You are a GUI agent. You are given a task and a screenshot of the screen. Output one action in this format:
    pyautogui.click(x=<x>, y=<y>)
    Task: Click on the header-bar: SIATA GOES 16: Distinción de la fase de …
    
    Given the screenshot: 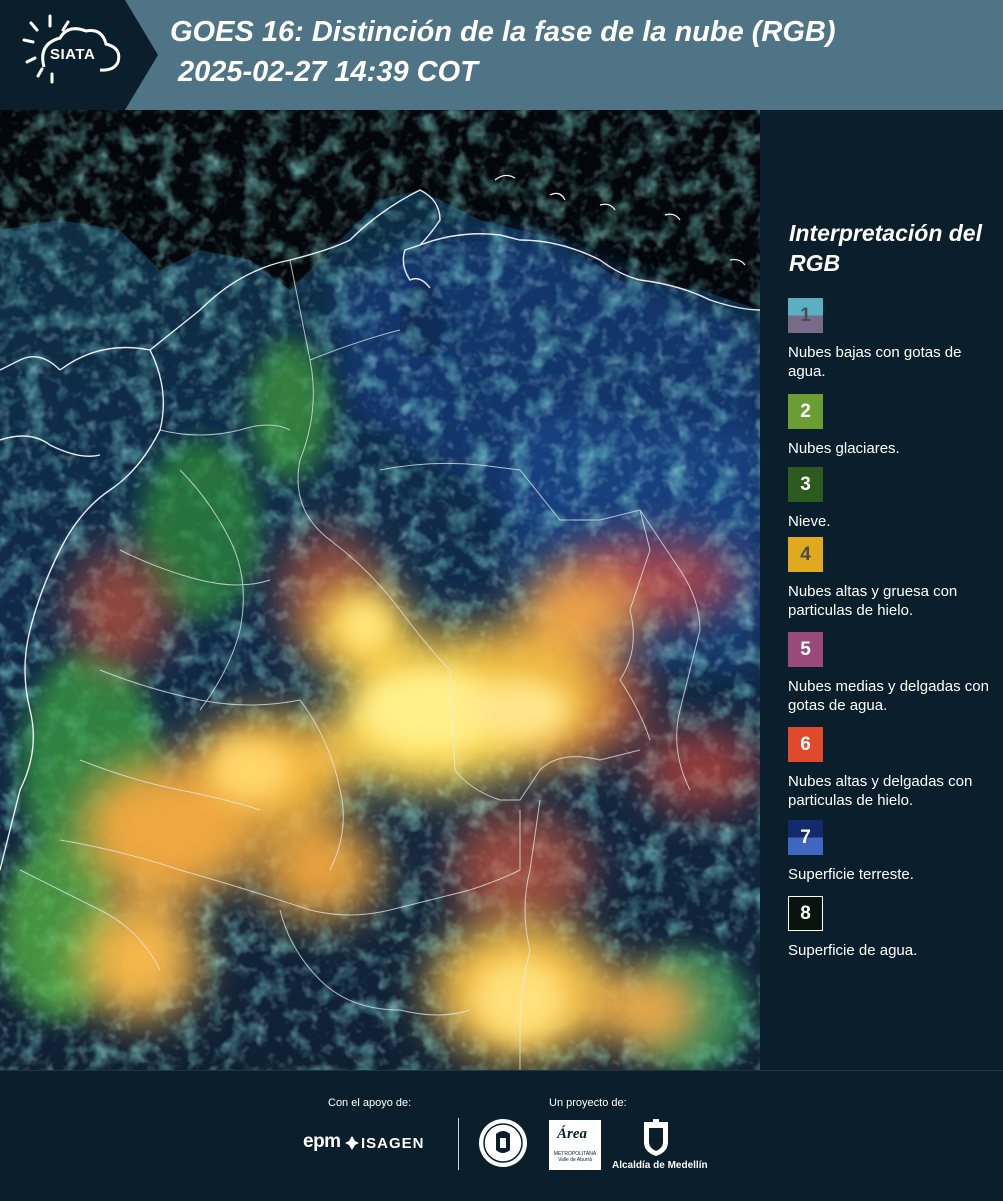 What is the action you would take?
    pyautogui.click(x=501, y=55)
    